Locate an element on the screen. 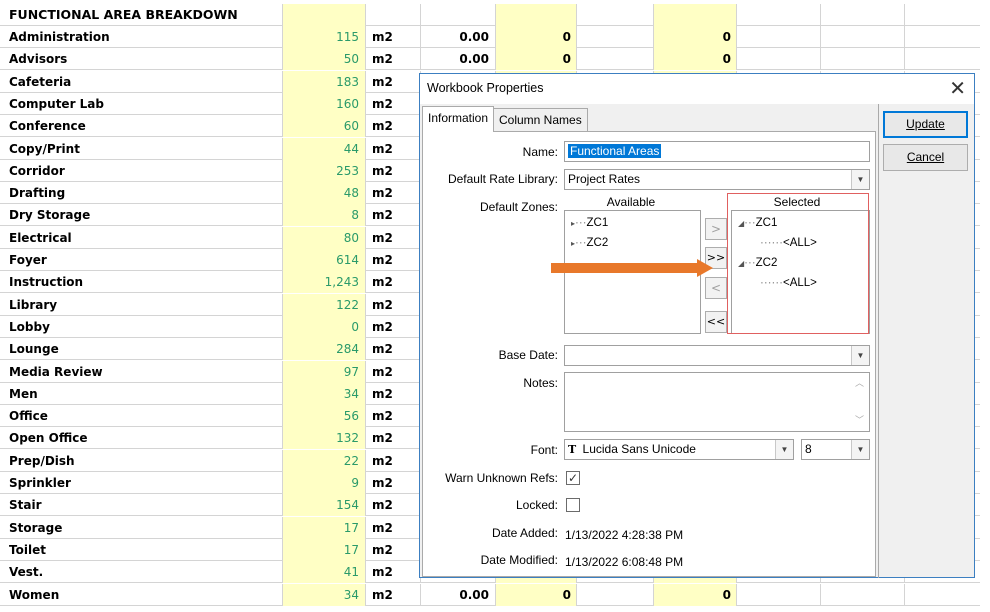 This screenshot has height=612, width=990. area-name-cell: Drafting is located at coordinates (141, 193).